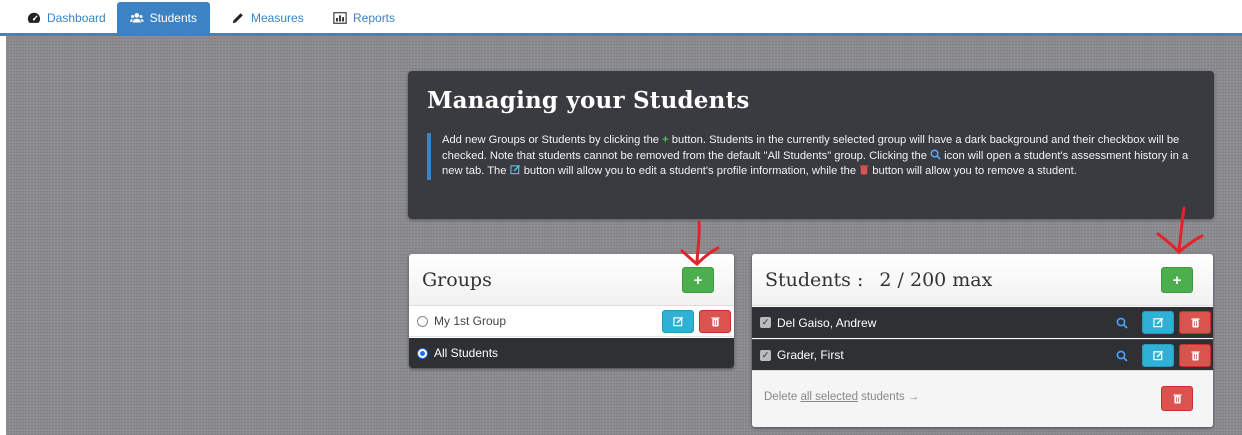 The height and width of the screenshot is (435, 1242). What do you see at coordinates (982, 322) in the screenshot?
I see `student-row-del-gaiso-andrew: ✓ Del Gaiso, Andrew` at bounding box center [982, 322].